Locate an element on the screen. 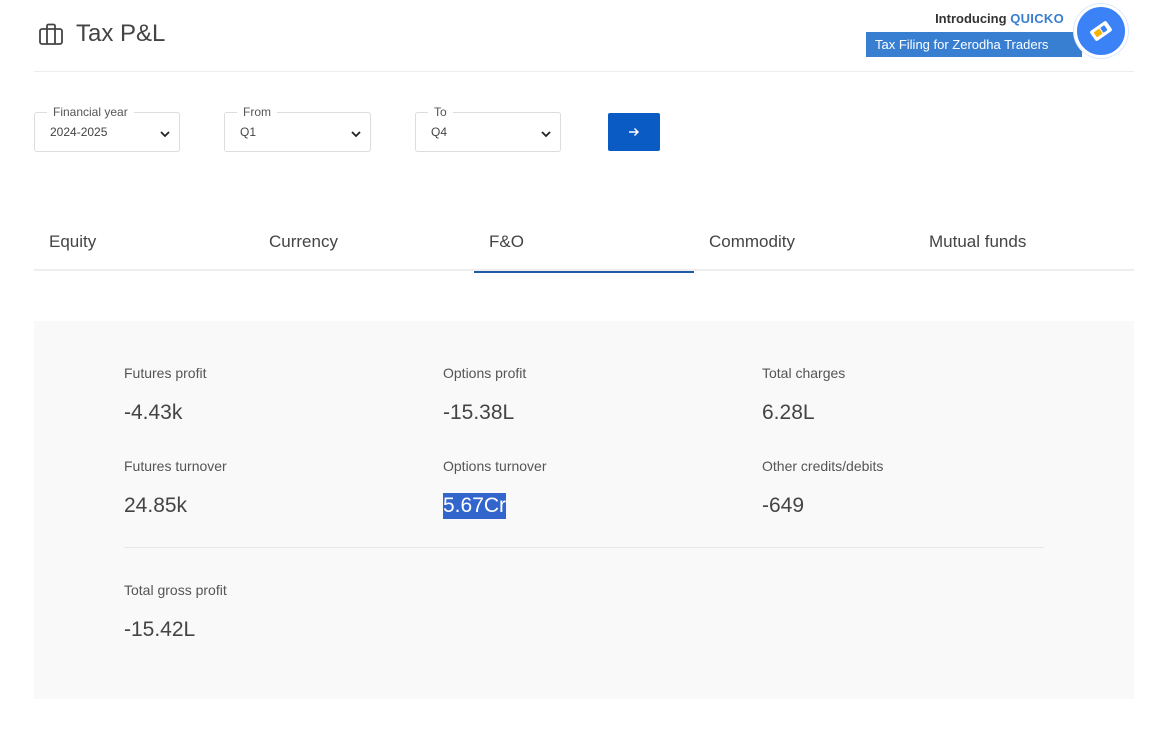 This screenshot has height=734, width=1174. stat-total-gross-profit: Total gross profit -15.42L is located at coordinates (264, 612).